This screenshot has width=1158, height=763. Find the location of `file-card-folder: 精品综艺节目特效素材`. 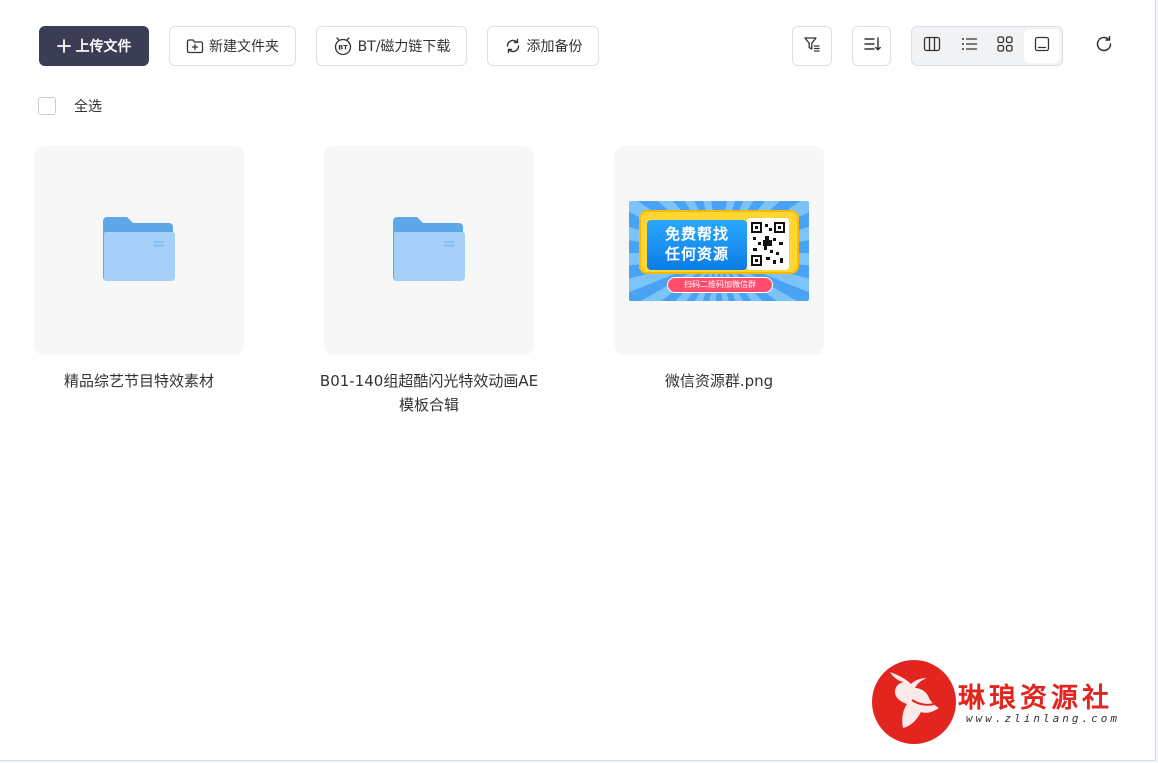

file-card-folder: 精品综艺节目特效素材 is located at coordinates (139, 269).